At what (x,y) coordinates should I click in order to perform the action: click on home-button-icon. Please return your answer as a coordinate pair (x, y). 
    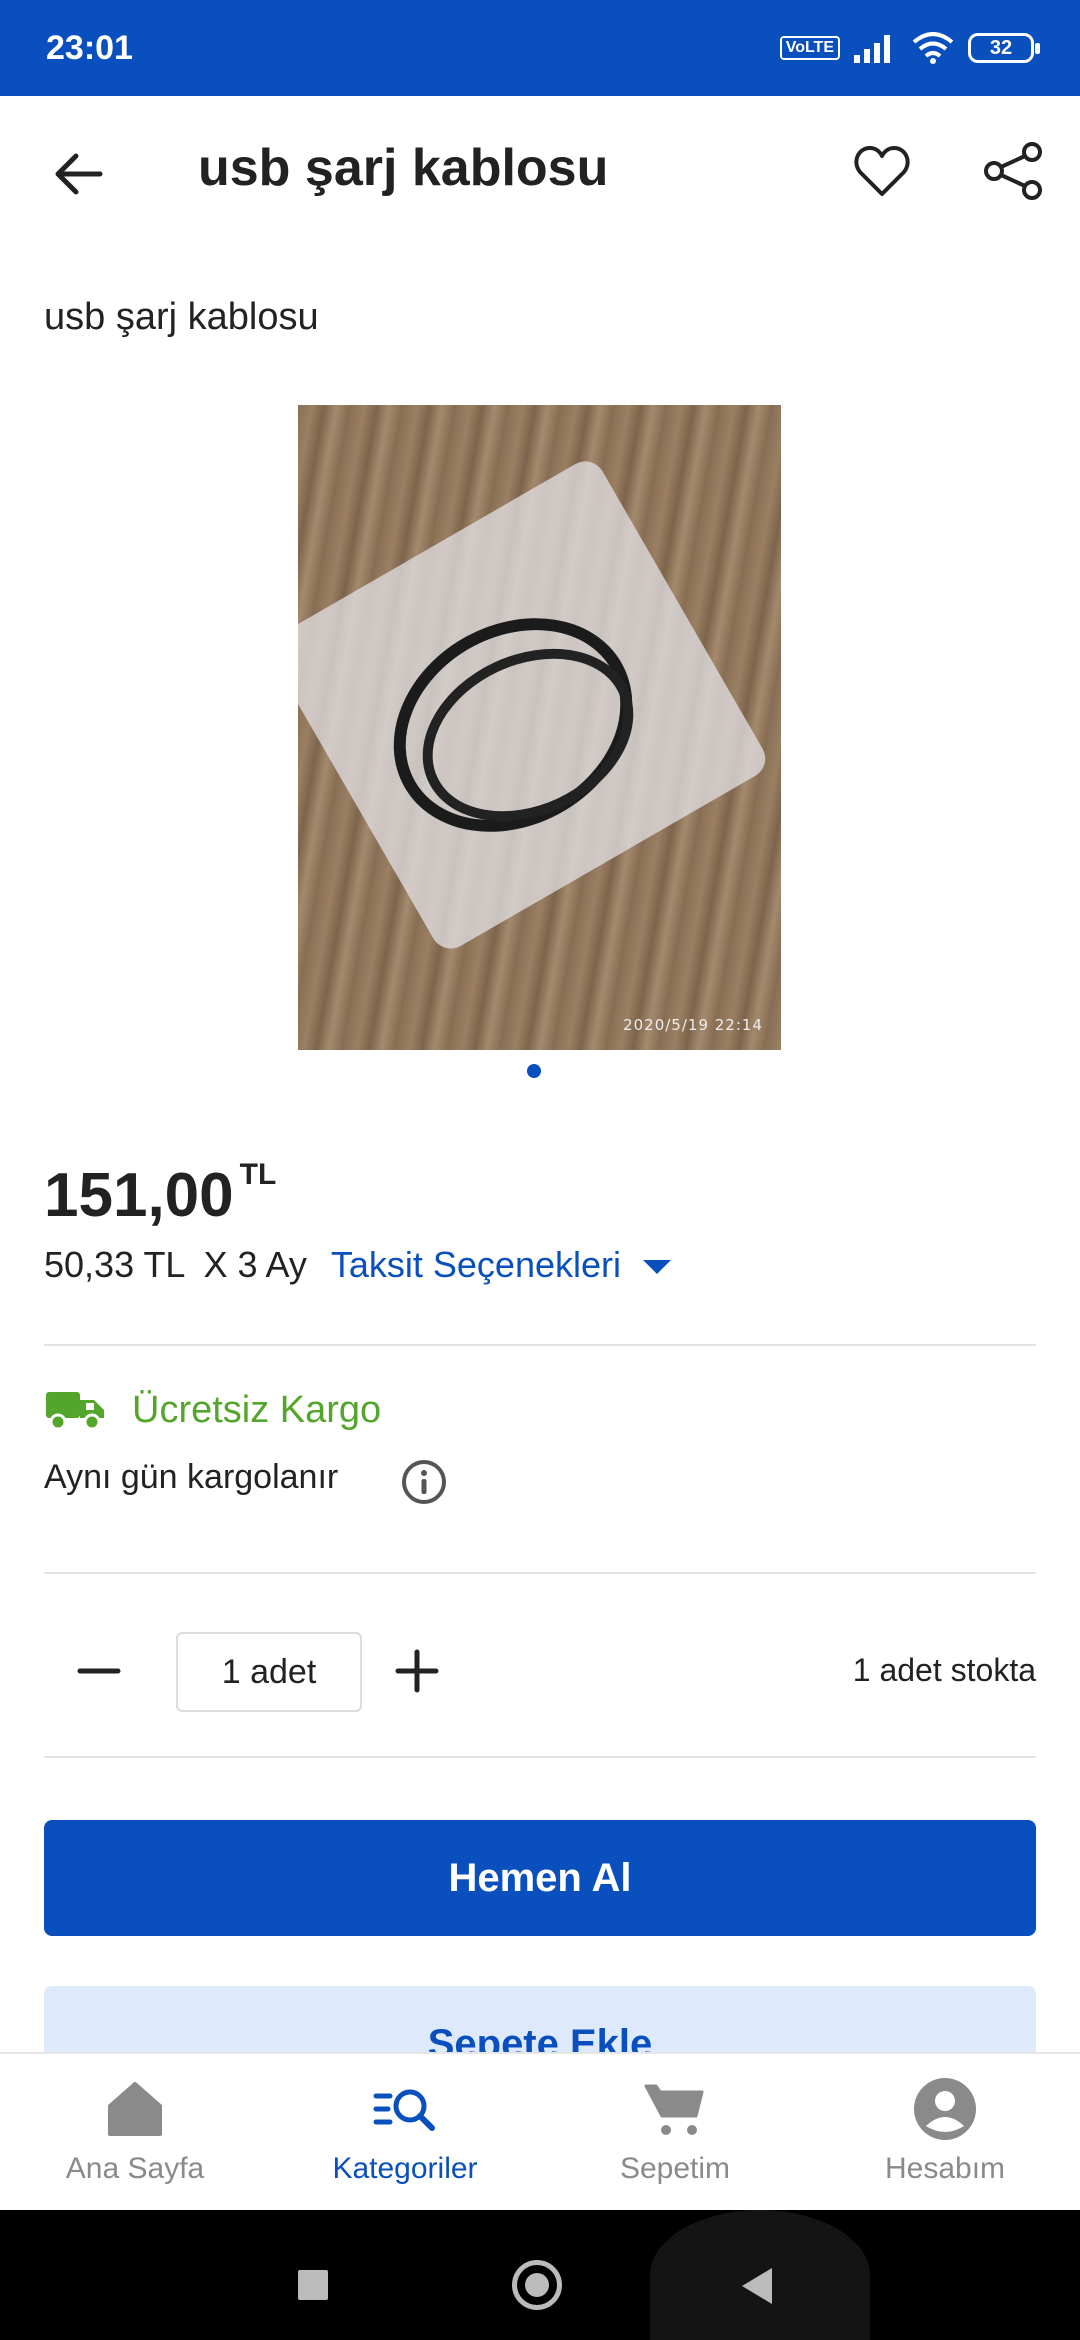
    Looking at the image, I should click on (537, 2285).